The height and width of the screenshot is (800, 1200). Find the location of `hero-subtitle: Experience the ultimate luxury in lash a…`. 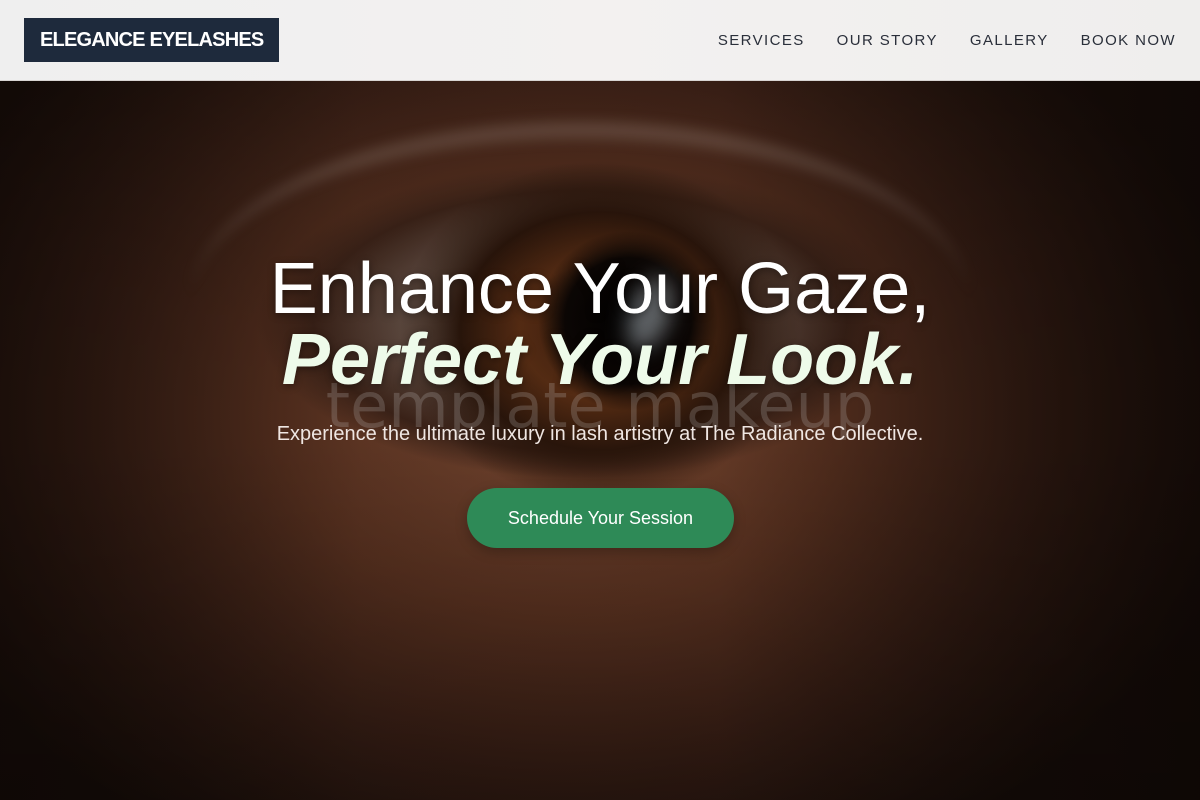

hero-subtitle: Experience the ultimate luxury in lash a… is located at coordinates (600, 434).